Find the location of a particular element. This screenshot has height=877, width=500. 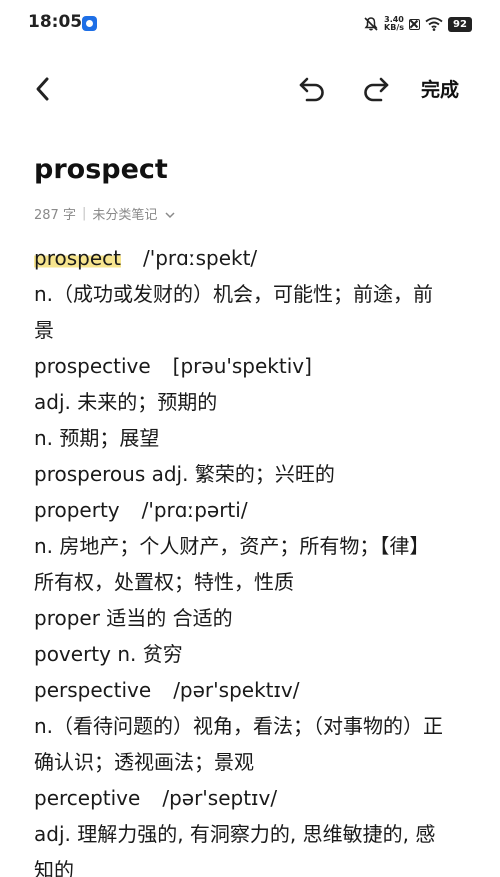

content-line: 所有权，处置权；特性，性质 is located at coordinates (164, 582).